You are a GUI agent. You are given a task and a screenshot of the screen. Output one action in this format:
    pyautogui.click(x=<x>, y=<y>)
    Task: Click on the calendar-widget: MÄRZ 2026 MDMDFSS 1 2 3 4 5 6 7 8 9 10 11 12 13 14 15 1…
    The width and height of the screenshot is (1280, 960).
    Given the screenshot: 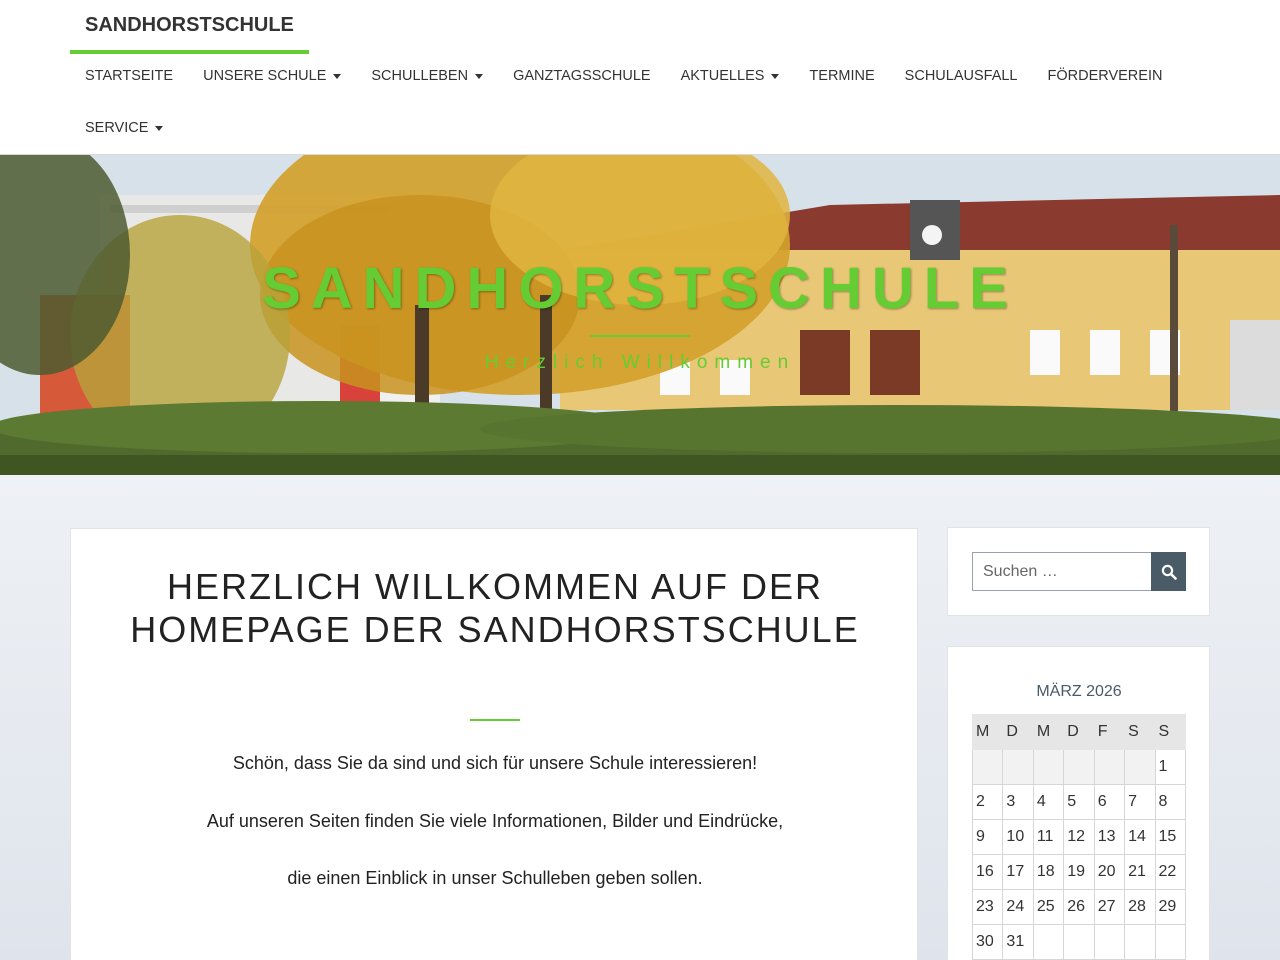 What is the action you would take?
    pyautogui.click(x=1078, y=803)
    